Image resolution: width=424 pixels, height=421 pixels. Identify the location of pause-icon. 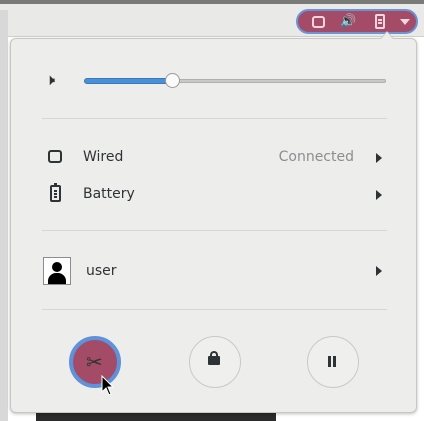
(333, 362).